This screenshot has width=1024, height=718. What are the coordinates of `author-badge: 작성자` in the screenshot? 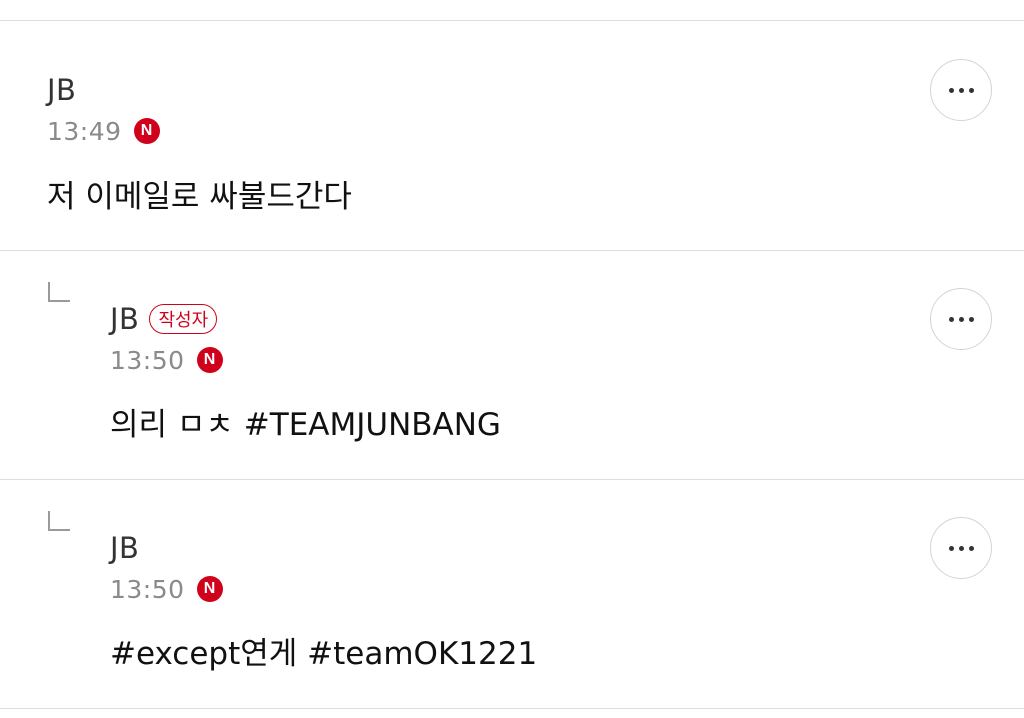 It's located at (183, 319).